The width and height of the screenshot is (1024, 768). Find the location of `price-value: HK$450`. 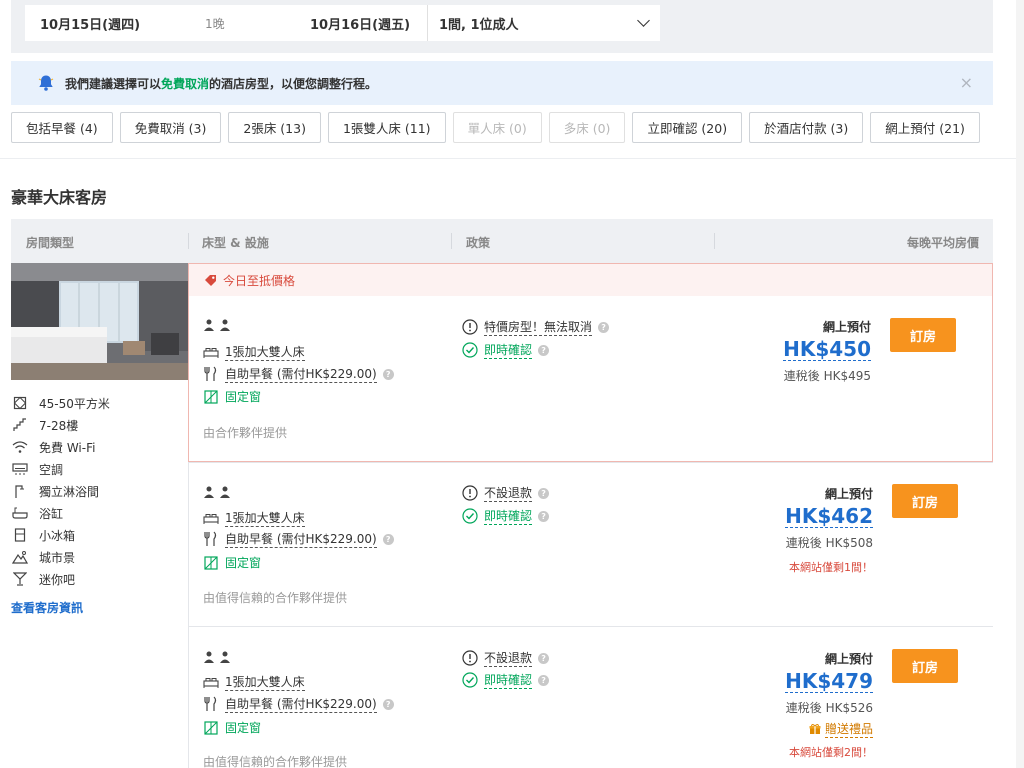

price-value: HK$450 is located at coordinates (827, 349).